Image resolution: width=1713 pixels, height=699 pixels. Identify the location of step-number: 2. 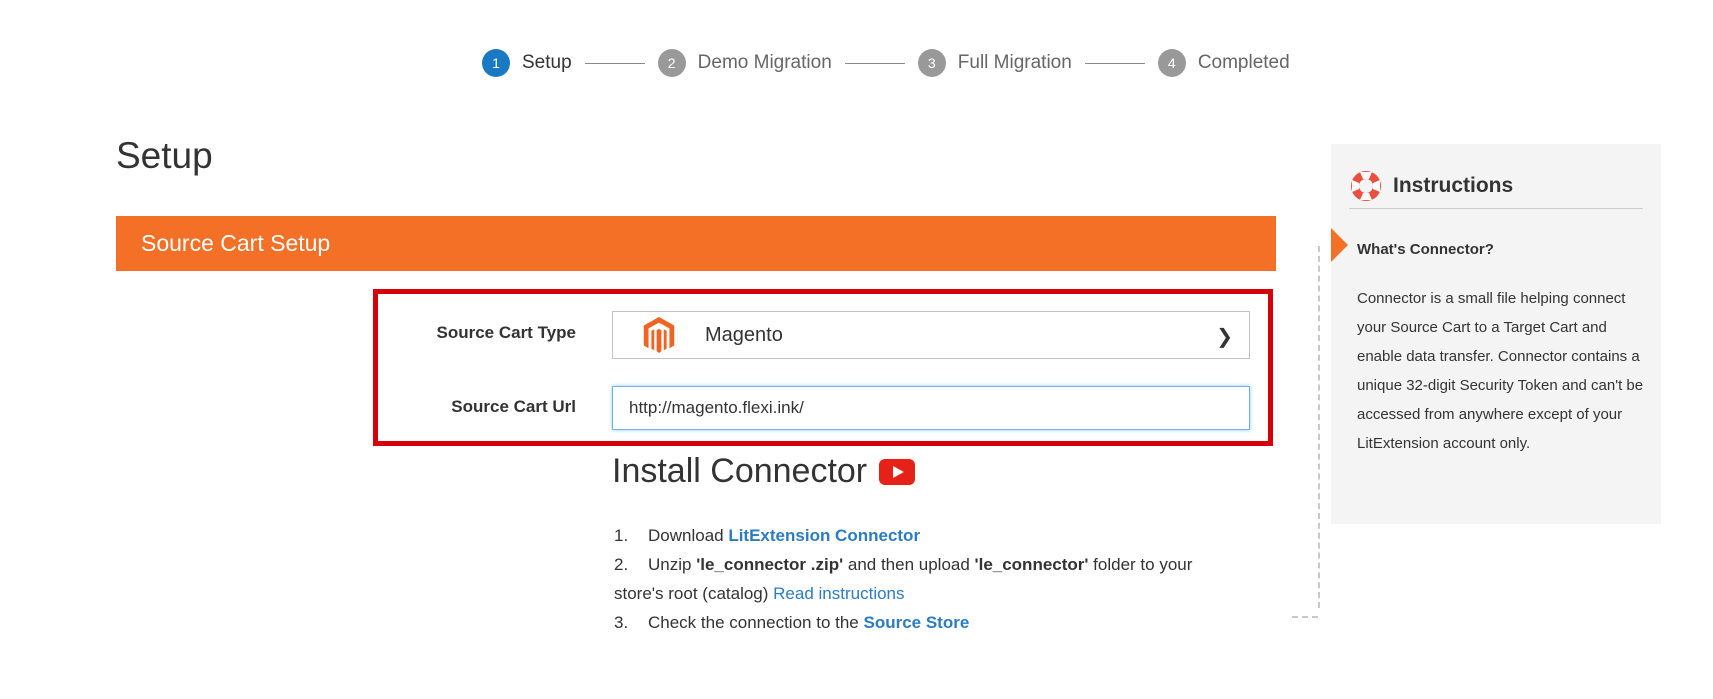
(671, 63).